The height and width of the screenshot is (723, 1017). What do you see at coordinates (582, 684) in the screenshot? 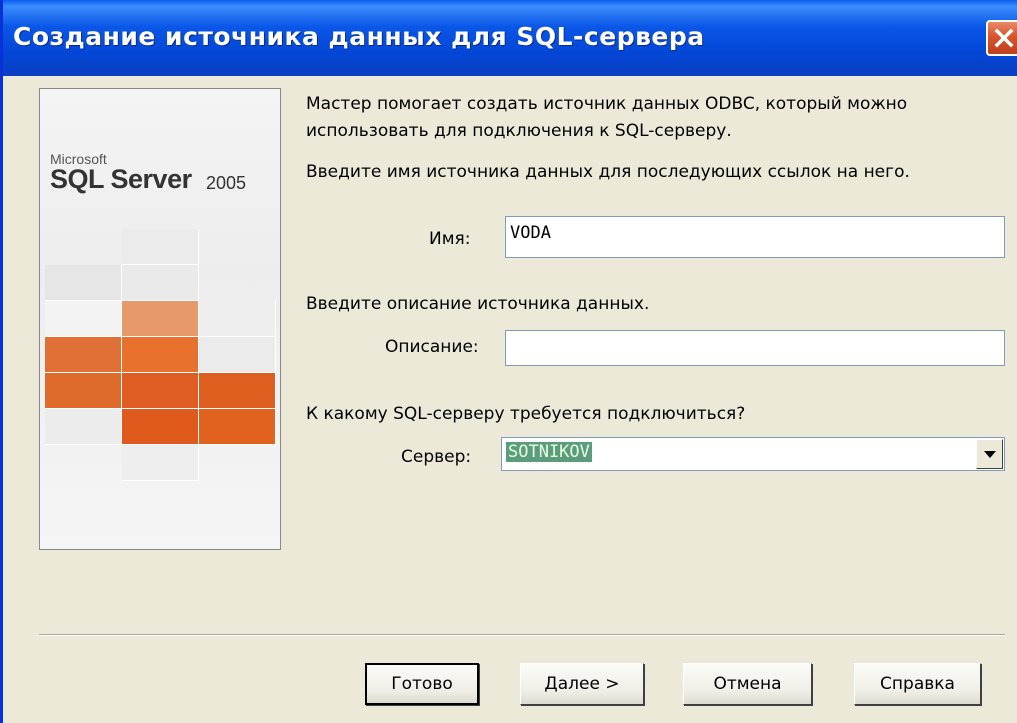
I see `next-button: Далее >` at bounding box center [582, 684].